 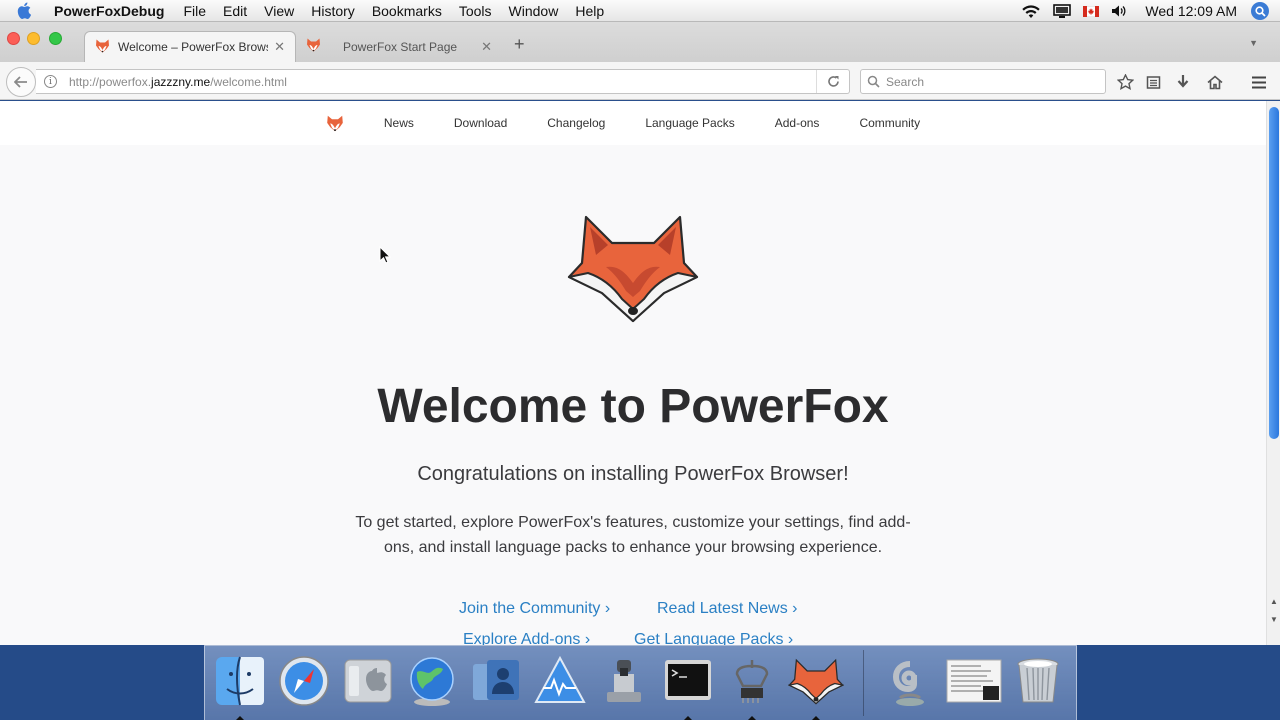 What do you see at coordinates (624, 681) in the screenshot?
I see `preview-icon` at bounding box center [624, 681].